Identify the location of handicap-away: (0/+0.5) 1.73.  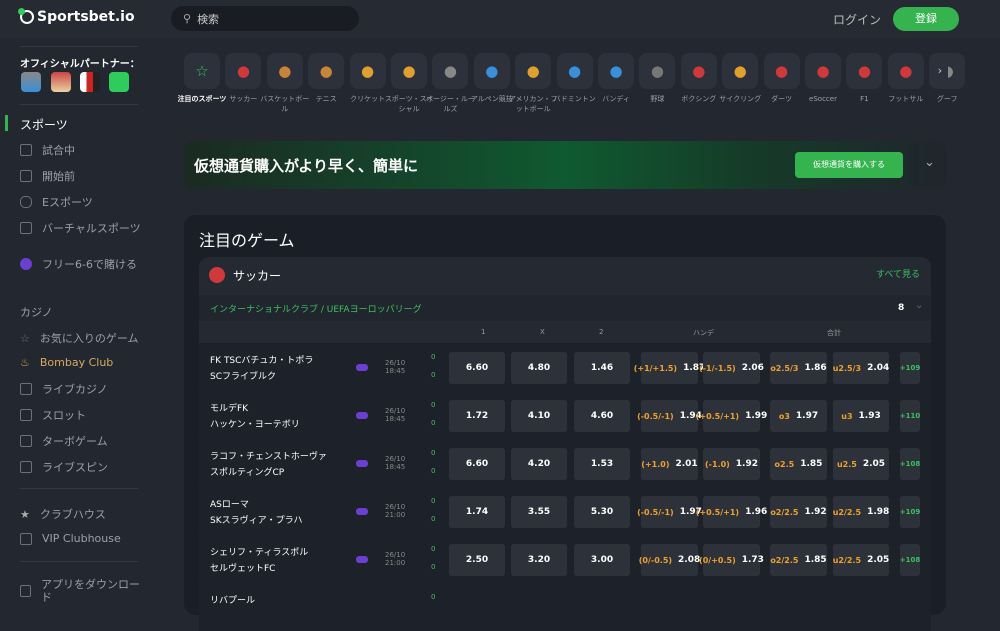
(731, 560).